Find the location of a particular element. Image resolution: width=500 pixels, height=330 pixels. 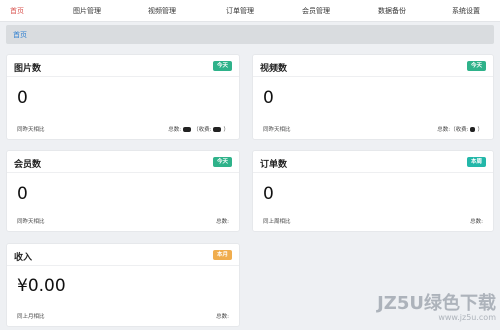

card-title: 订单数 is located at coordinates (274, 165).